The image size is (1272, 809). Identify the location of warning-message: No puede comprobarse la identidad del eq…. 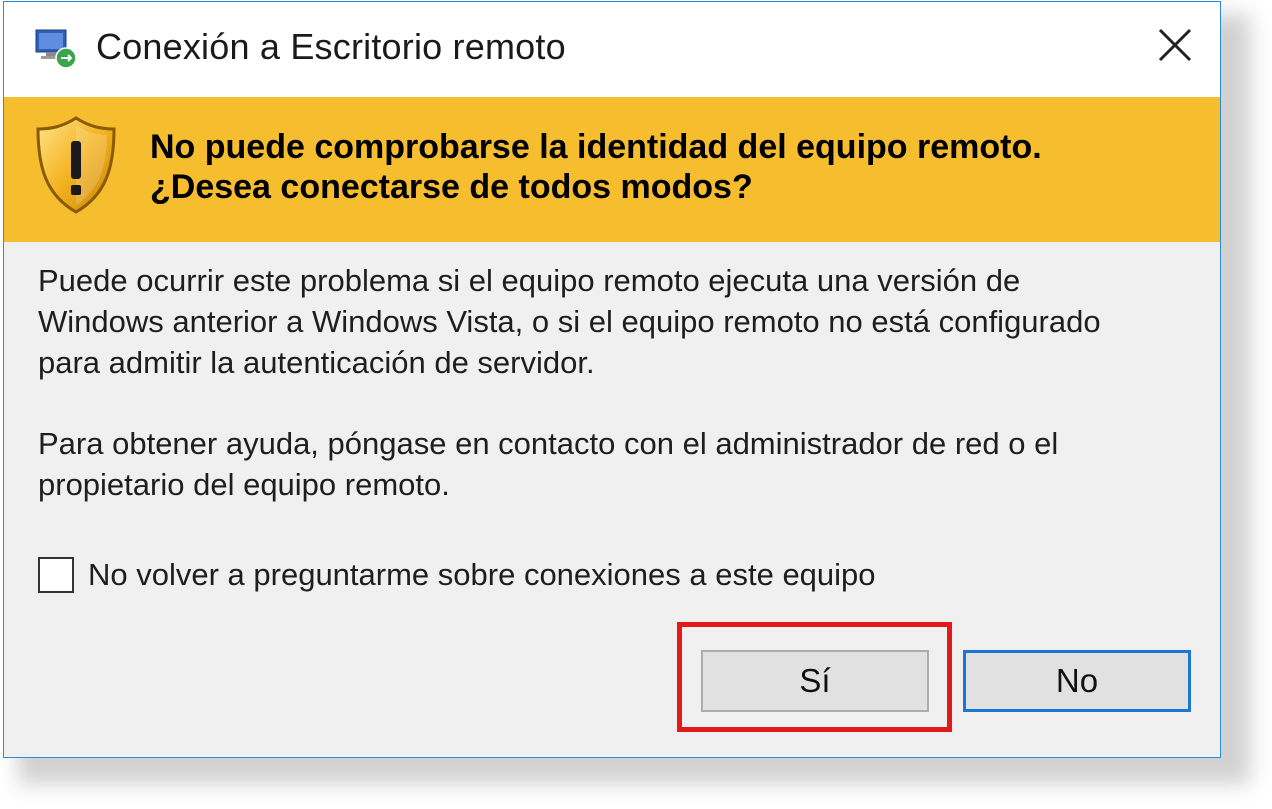
(596, 167).